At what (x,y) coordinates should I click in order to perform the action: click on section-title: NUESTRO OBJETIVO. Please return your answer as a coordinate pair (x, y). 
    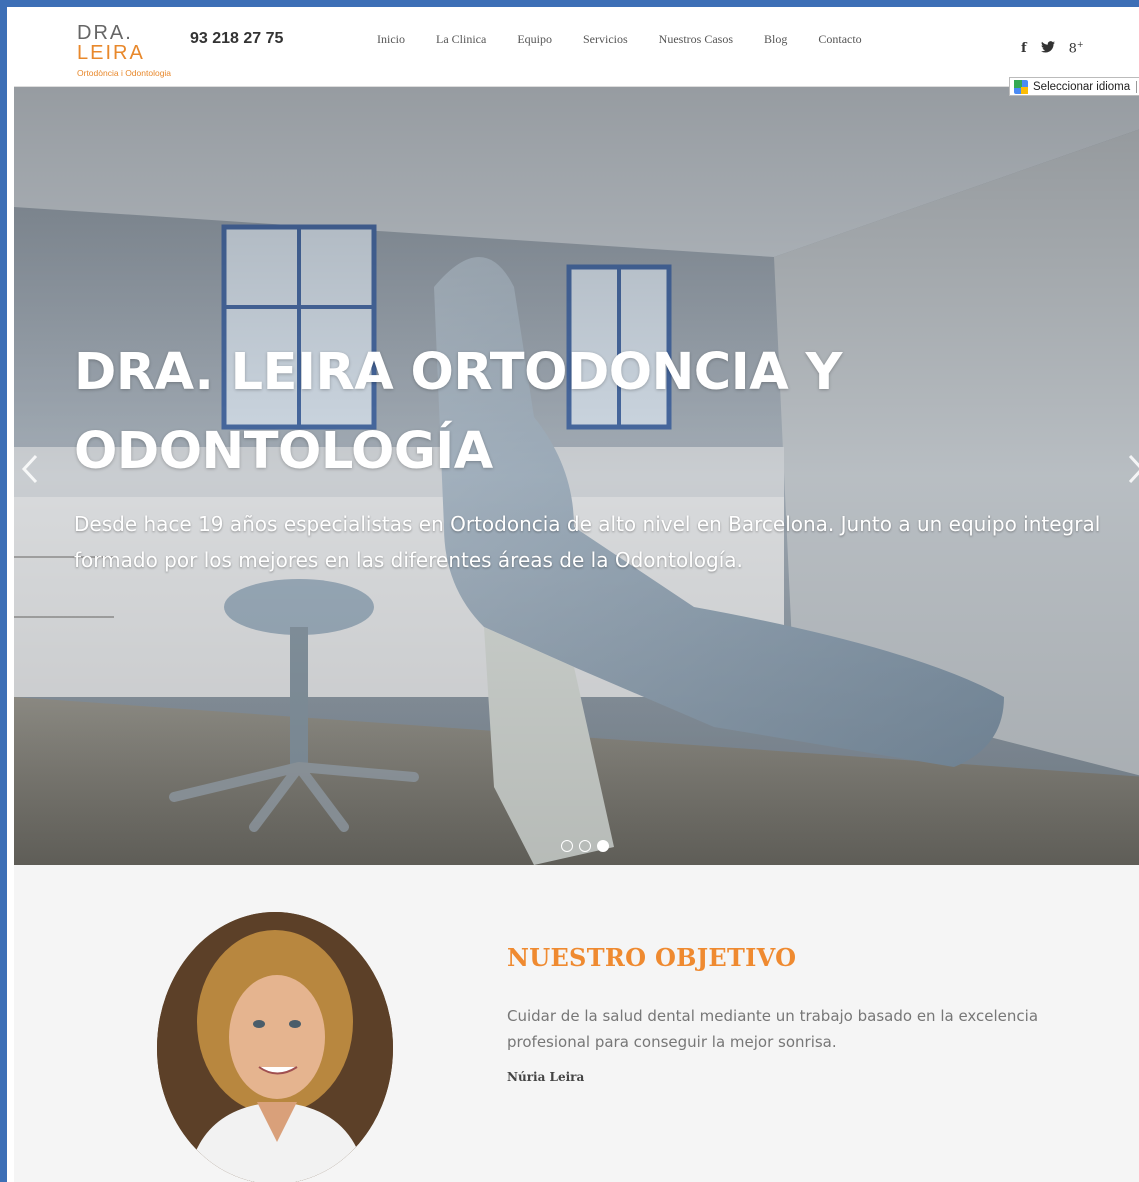
    Looking at the image, I should click on (652, 957).